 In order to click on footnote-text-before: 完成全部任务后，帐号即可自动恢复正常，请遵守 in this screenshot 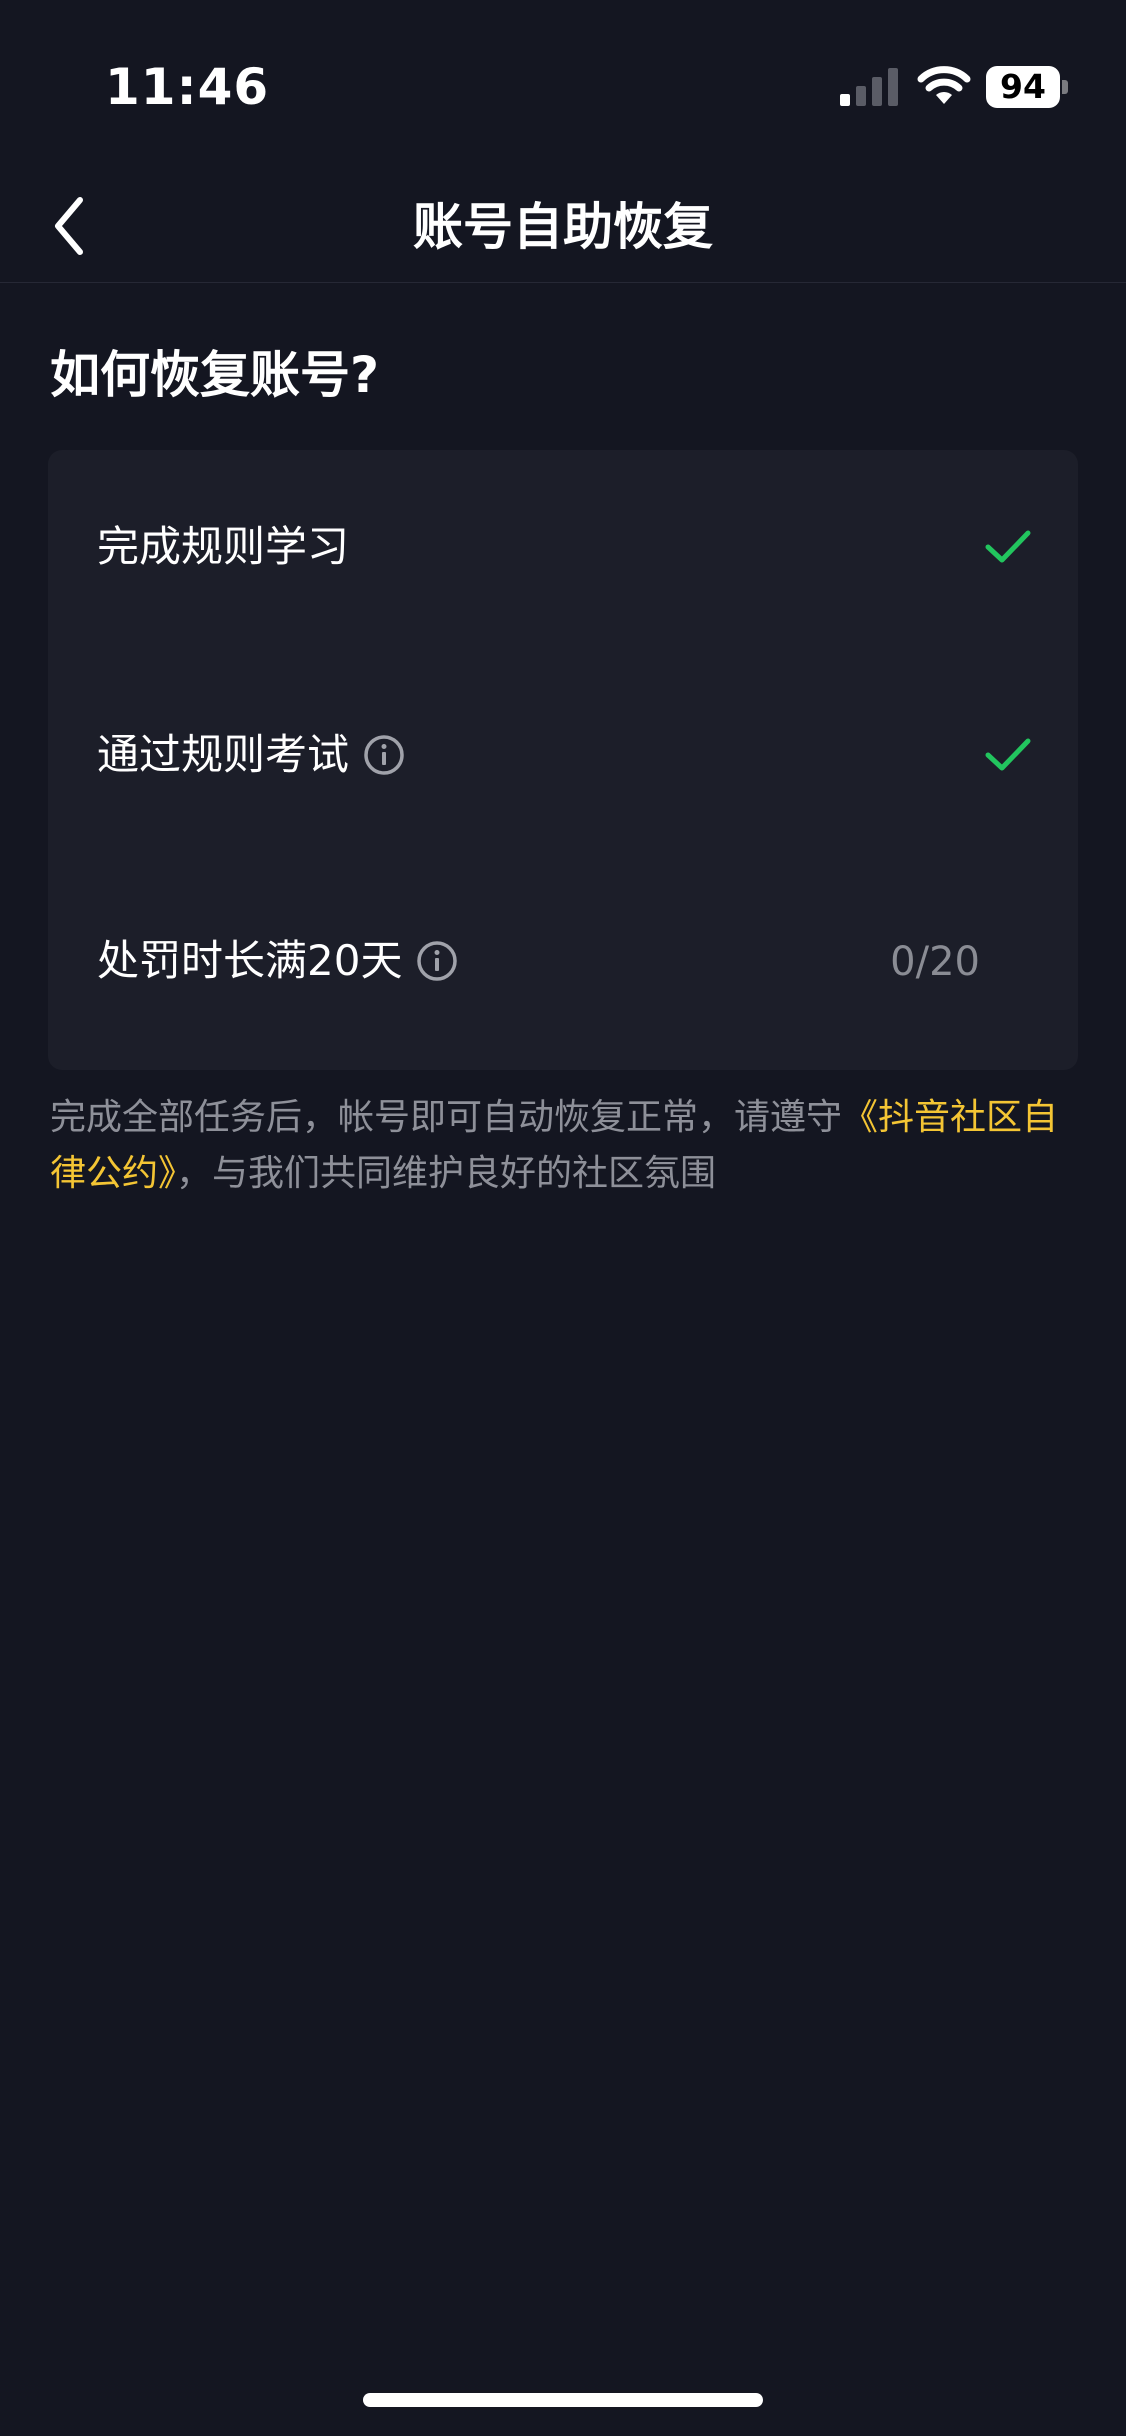, I will do `click(446, 1117)`.